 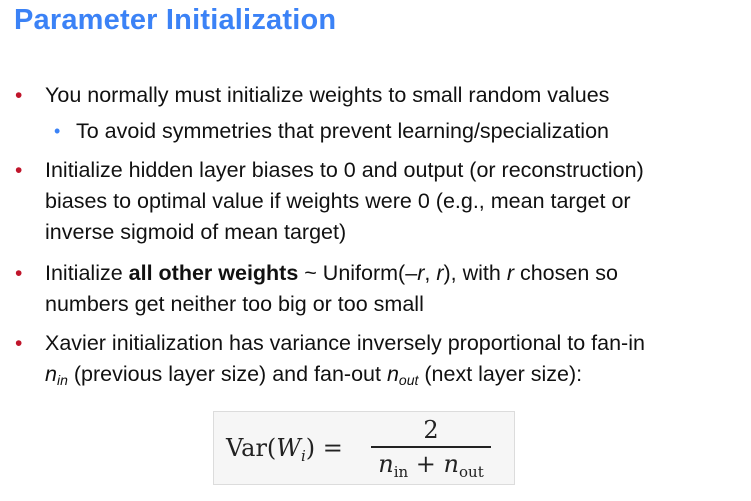 What do you see at coordinates (213, 273) in the screenshot?
I see `bold-all-other-weights: all other weights` at bounding box center [213, 273].